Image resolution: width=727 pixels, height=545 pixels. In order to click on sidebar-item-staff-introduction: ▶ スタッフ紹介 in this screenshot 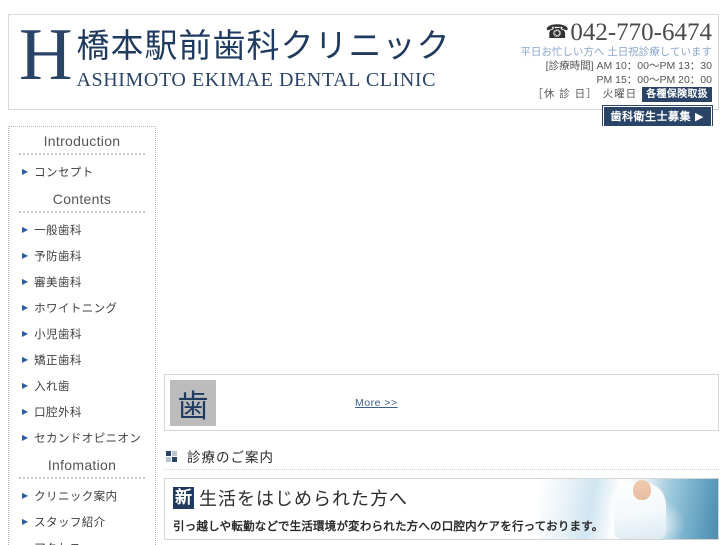, I will do `click(82, 522)`.